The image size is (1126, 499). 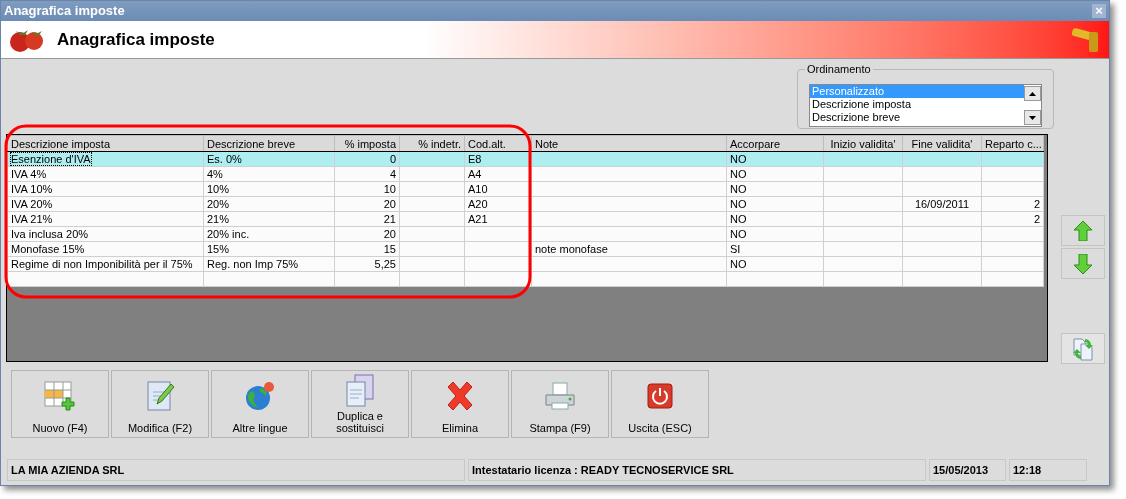 What do you see at coordinates (389, 219) in the screenshot?
I see `table-cell: 21` at bounding box center [389, 219].